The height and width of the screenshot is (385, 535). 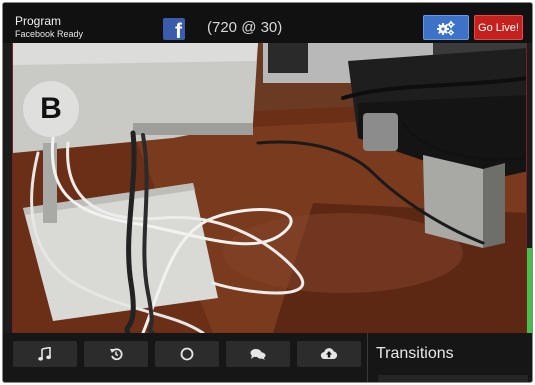 I want to click on program-title: Program, so click(x=38, y=21).